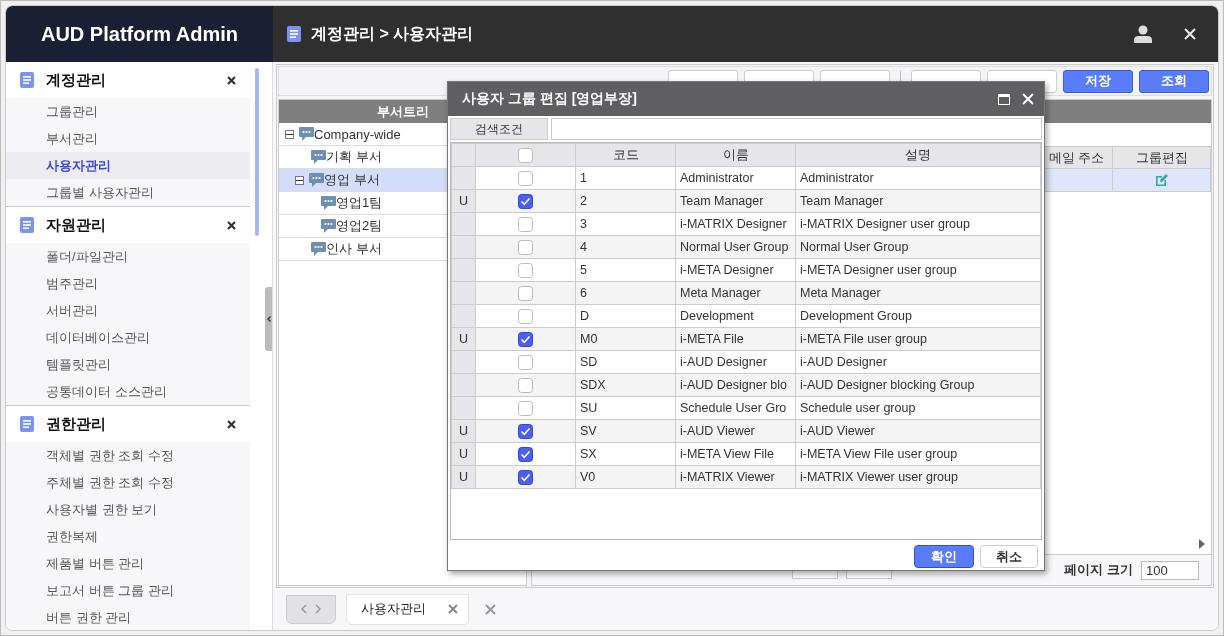  What do you see at coordinates (585, 316) in the screenshot?
I see `table-cell: D` at bounding box center [585, 316].